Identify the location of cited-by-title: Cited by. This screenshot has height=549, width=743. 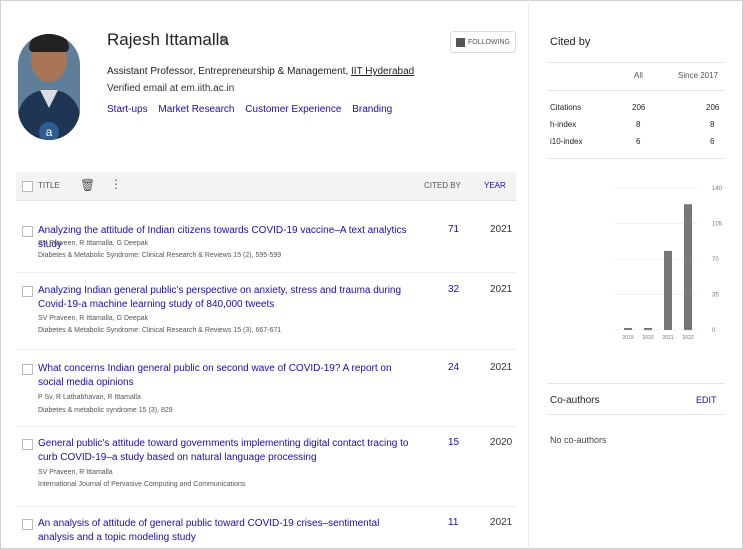
(570, 42).